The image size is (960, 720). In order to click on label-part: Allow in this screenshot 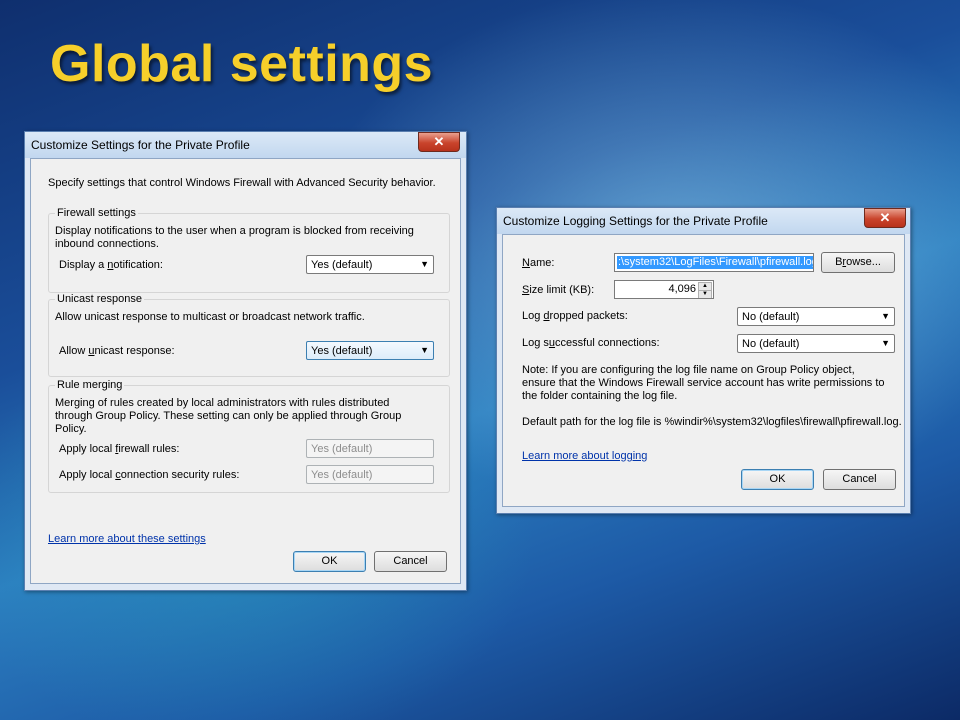, I will do `click(74, 351)`.